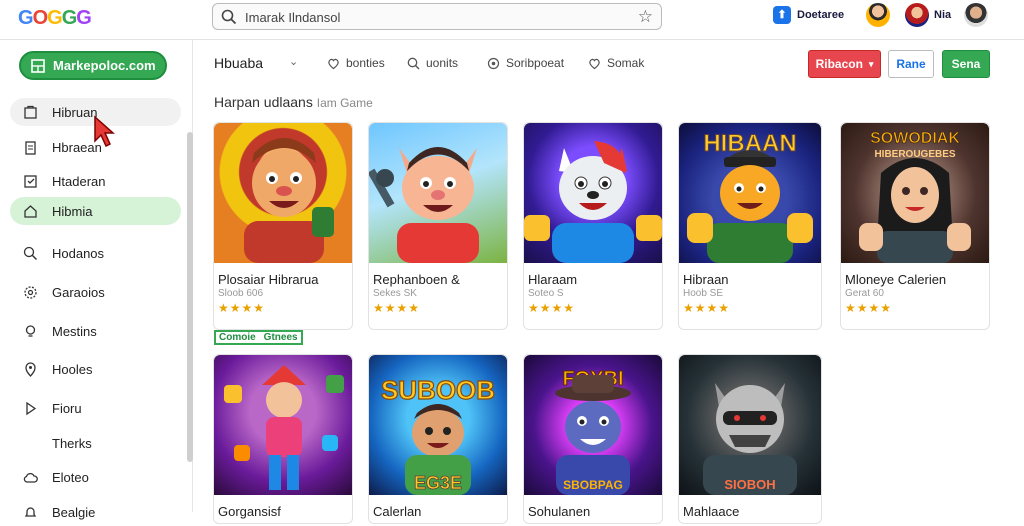 The width and height of the screenshot is (1024, 526). I want to click on marketplace-button-label: Markepoloc.com, so click(104, 65).